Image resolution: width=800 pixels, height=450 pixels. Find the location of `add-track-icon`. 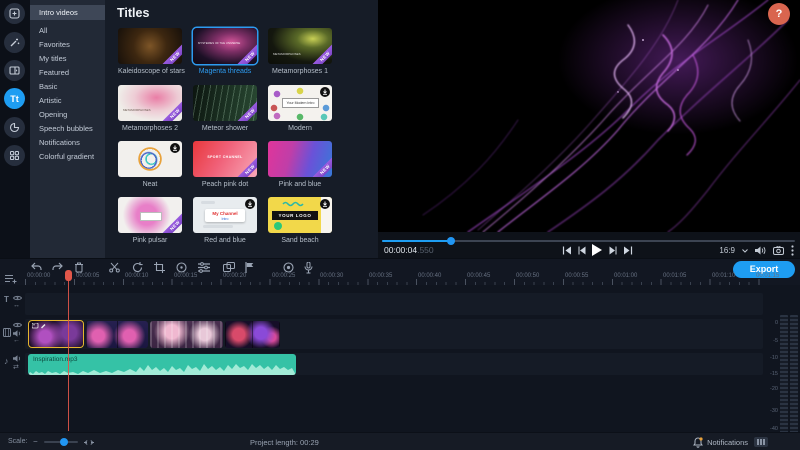

add-track-icon is located at coordinates (11, 279).